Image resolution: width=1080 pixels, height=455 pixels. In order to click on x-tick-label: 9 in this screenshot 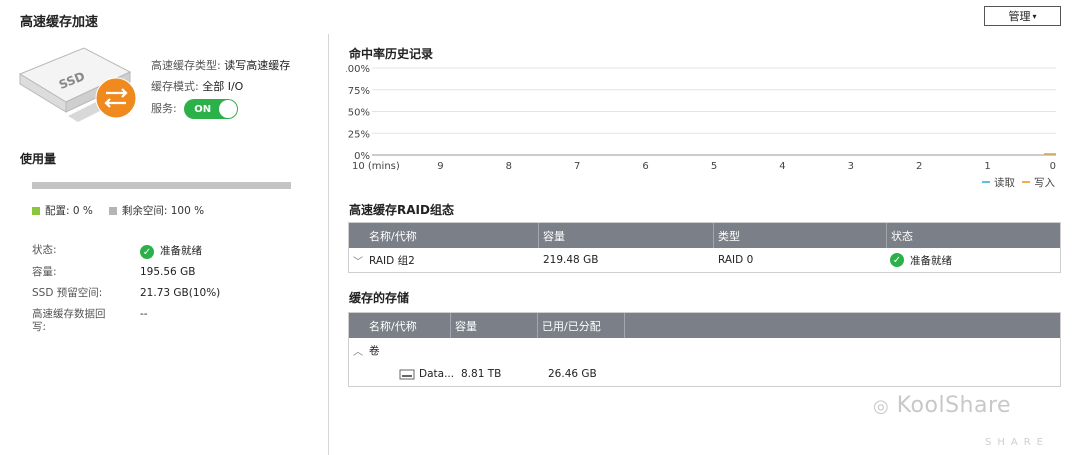, I will do `click(440, 166)`.